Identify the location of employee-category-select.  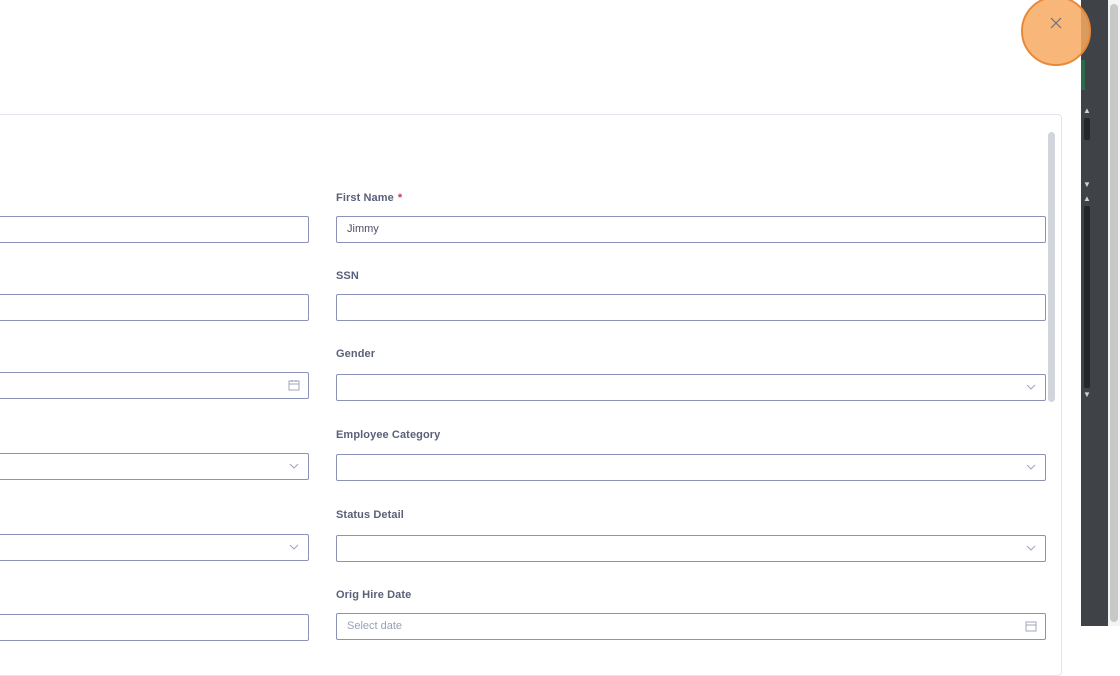
(691, 467).